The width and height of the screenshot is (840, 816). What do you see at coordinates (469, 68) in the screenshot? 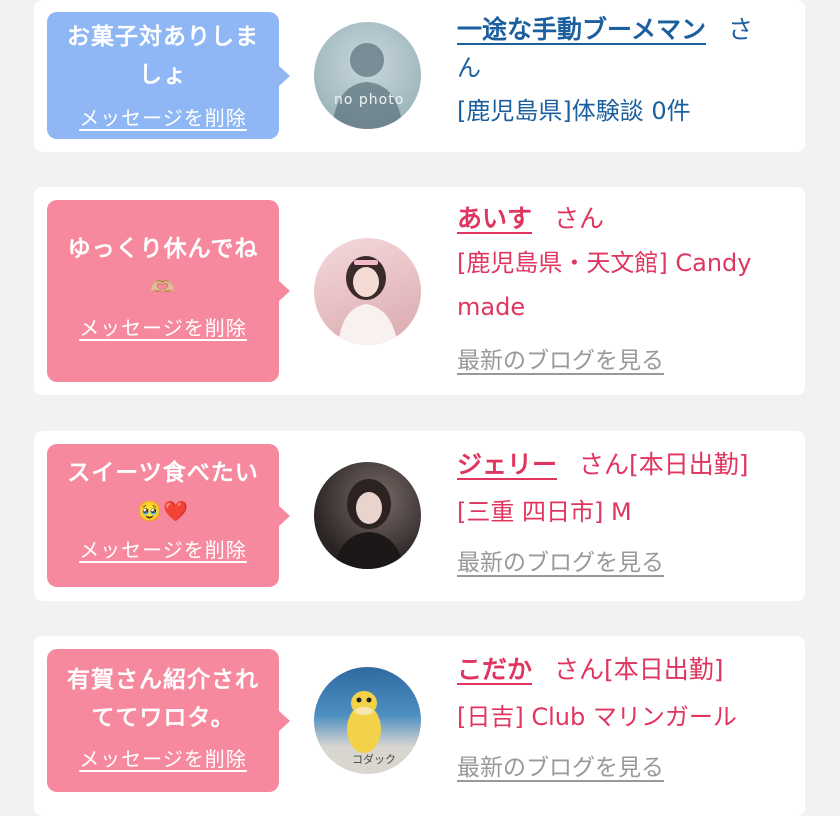
I see `honorific-wrap: ん` at bounding box center [469, 68].